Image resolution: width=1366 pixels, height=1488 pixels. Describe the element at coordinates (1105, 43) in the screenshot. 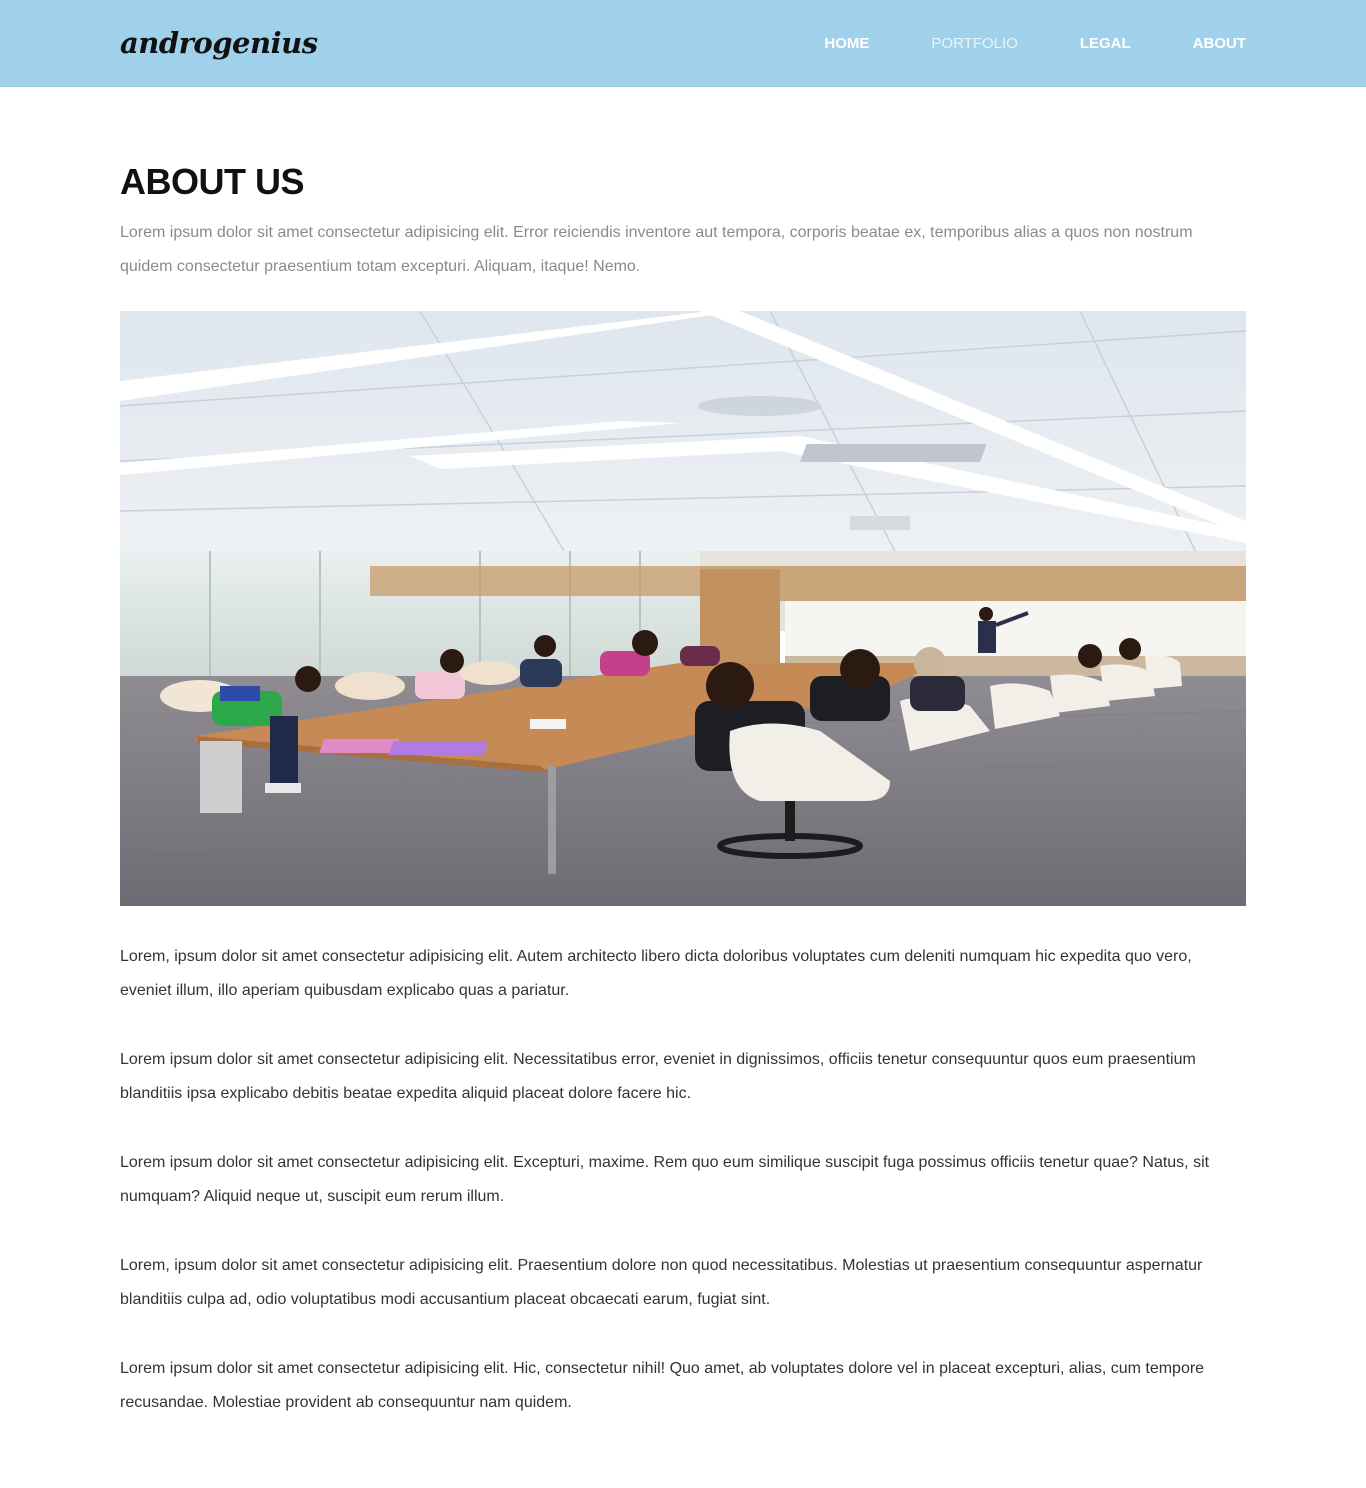

I see `nav-item-legal: LEGAL` at that location.